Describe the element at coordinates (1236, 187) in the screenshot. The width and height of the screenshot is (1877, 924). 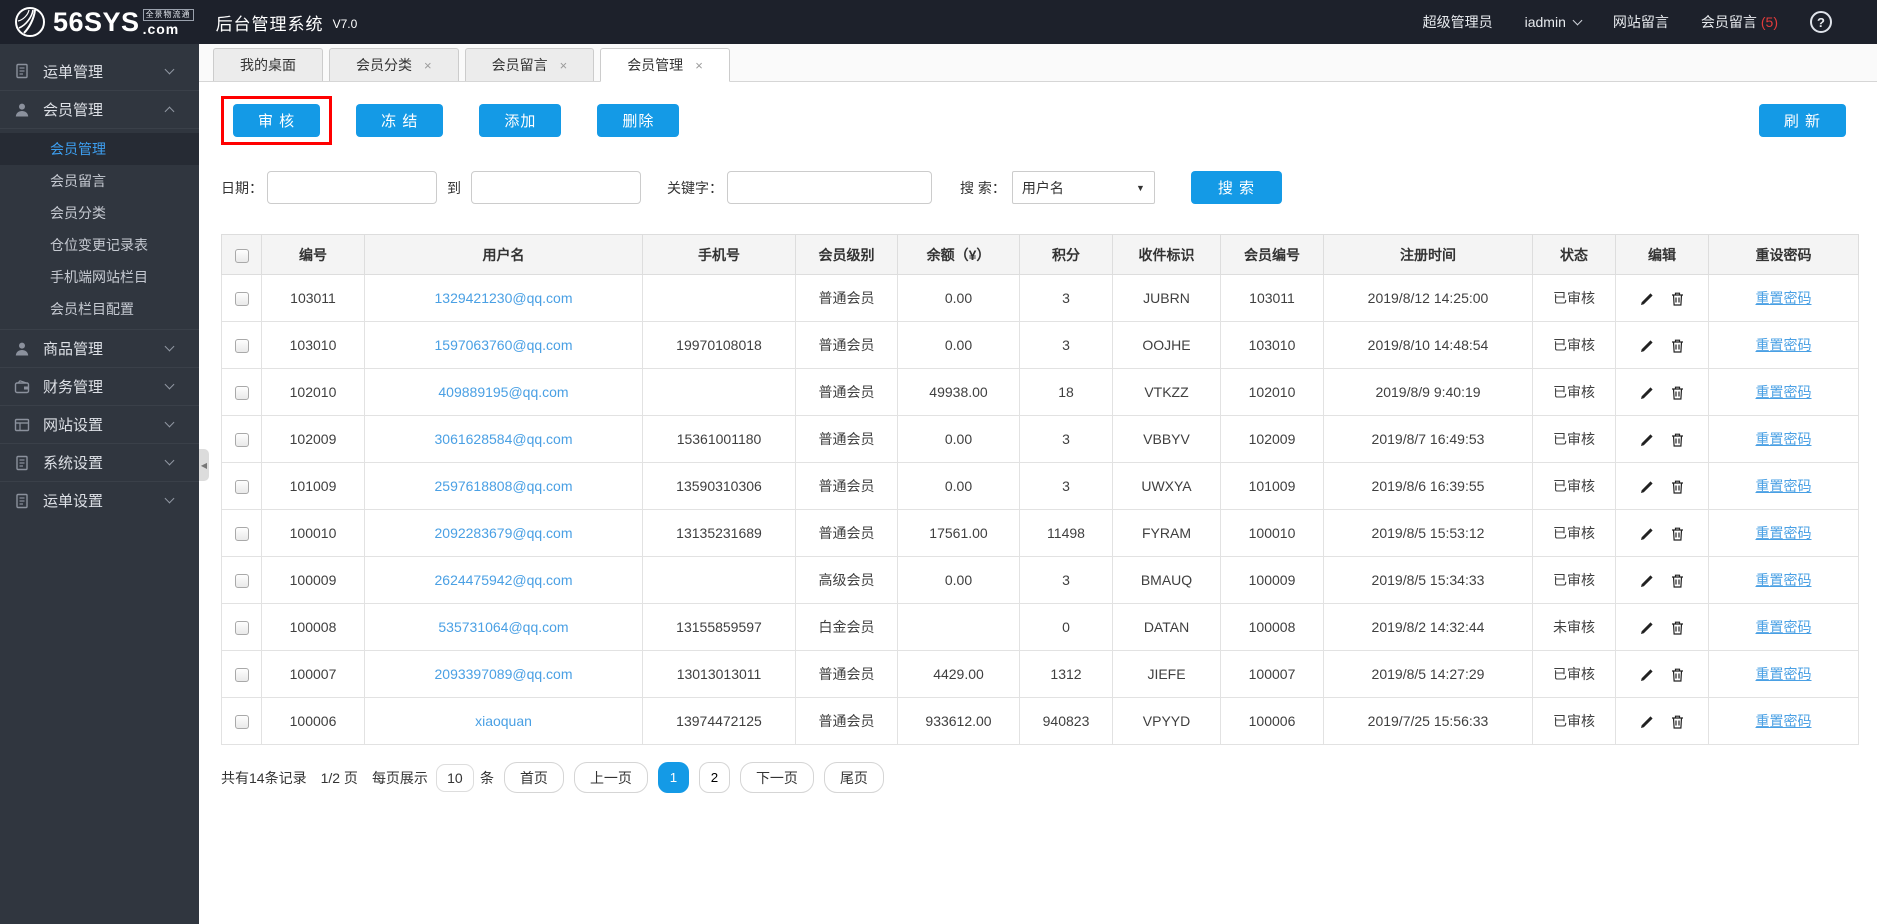
I see `search-button: 搜 索` at that location.